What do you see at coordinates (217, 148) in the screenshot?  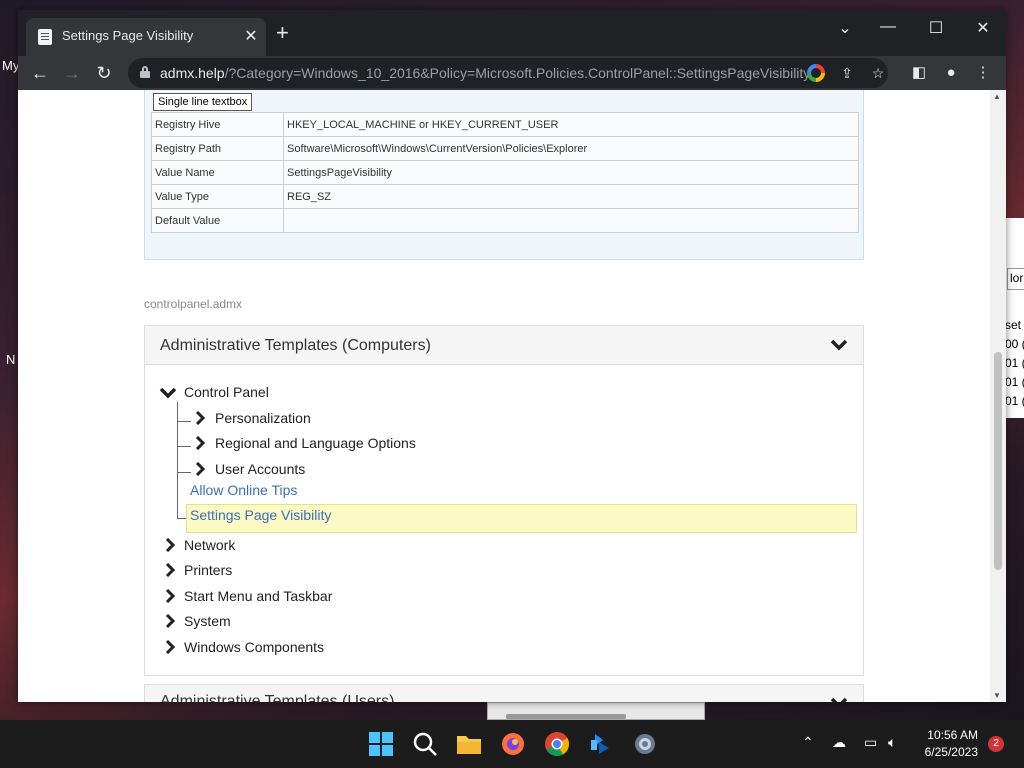 I see `registry-key: Registry Path` at bounding box center [217, 148].